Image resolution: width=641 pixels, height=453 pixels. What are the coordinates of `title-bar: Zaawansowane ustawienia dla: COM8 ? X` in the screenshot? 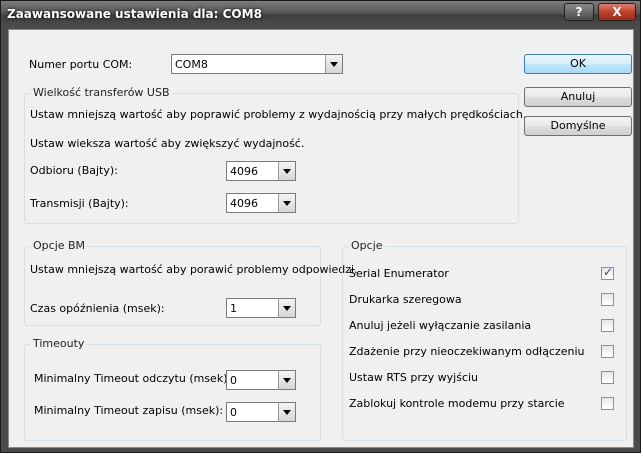 It's located at (320, 14).